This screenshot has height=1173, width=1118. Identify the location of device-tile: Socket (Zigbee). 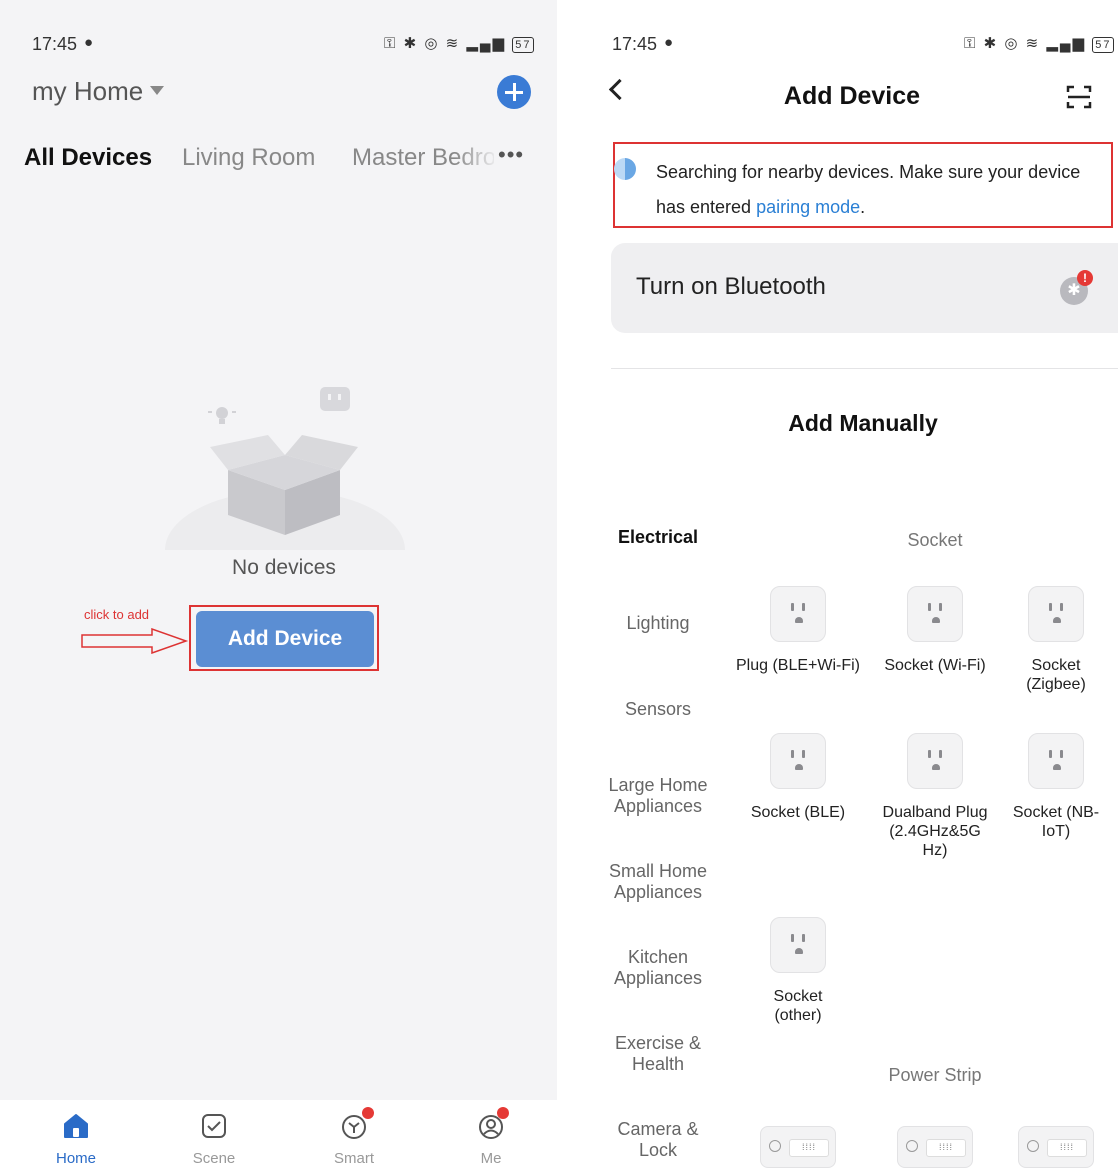
(1056, 640).